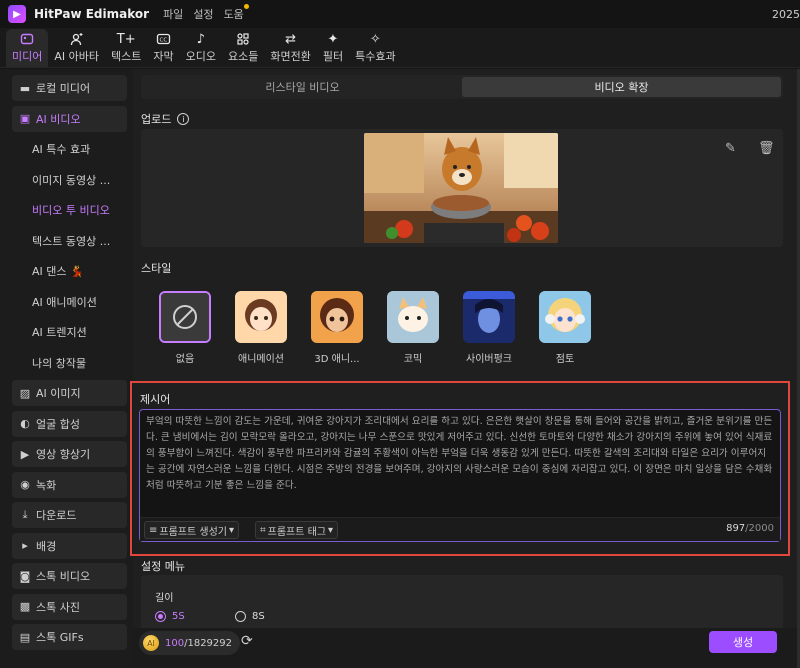 The image size is (800, 668). What do you see at coordinates (333, 56) in the screenshot?
I see `tab-filter-label: 필터` at bounding box center [333, 56].